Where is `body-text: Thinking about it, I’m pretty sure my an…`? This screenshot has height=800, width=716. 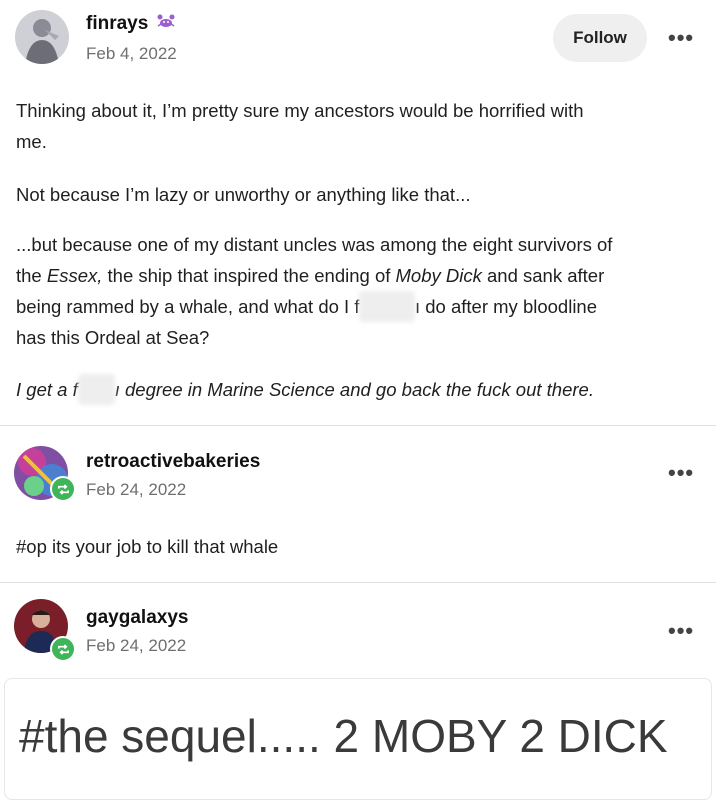 body-text: Thinking about it, I’m pretty sure my an… is located at coordinates (300, 110).